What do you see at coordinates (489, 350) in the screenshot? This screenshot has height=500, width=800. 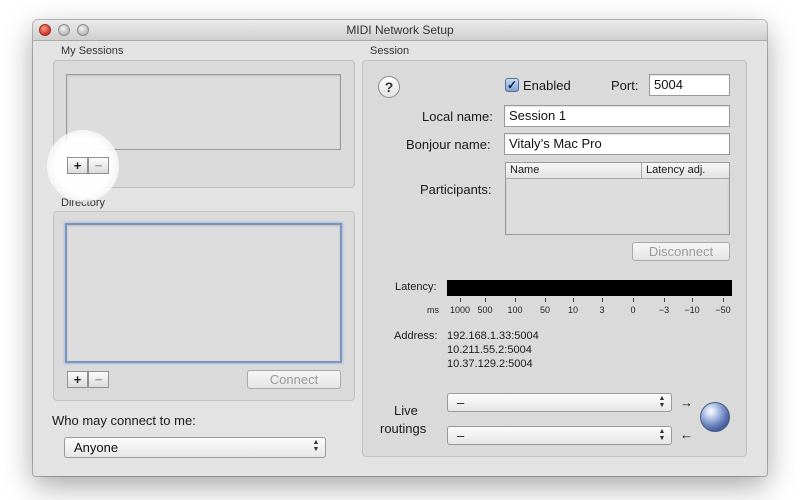 I see `address-line: 10.211.55.2:5004` at bounding box center [489, 350].